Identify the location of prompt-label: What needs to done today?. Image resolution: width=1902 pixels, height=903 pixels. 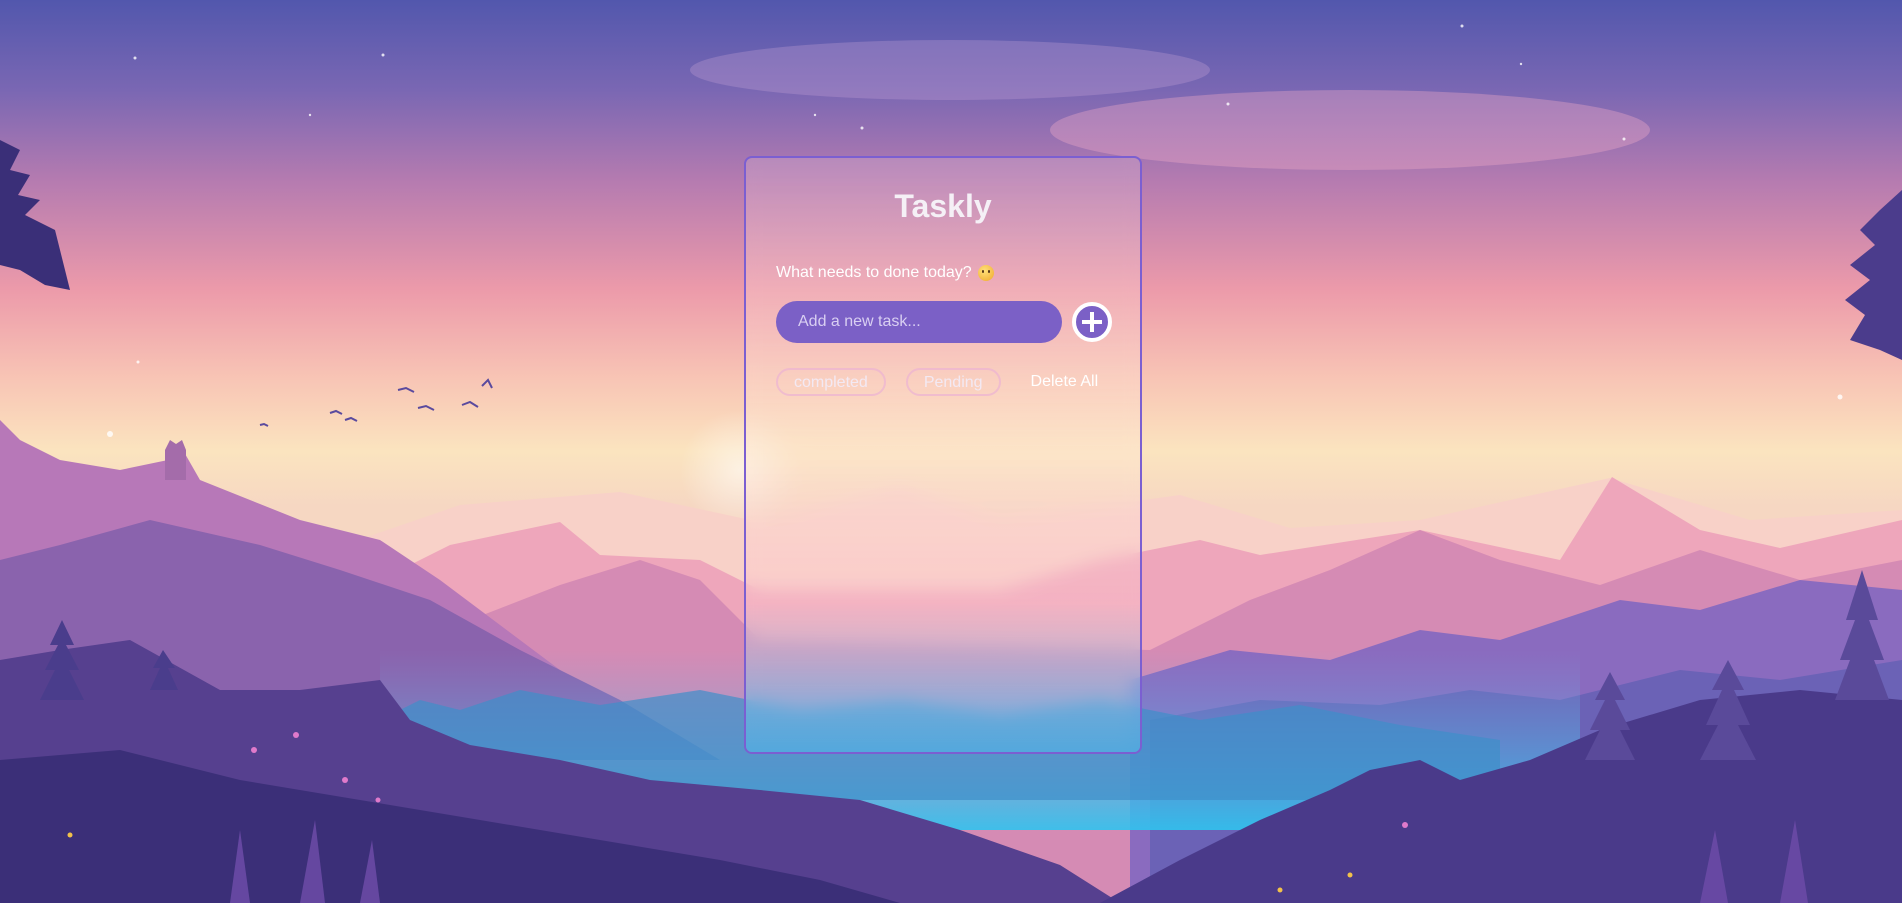
(874, 272).